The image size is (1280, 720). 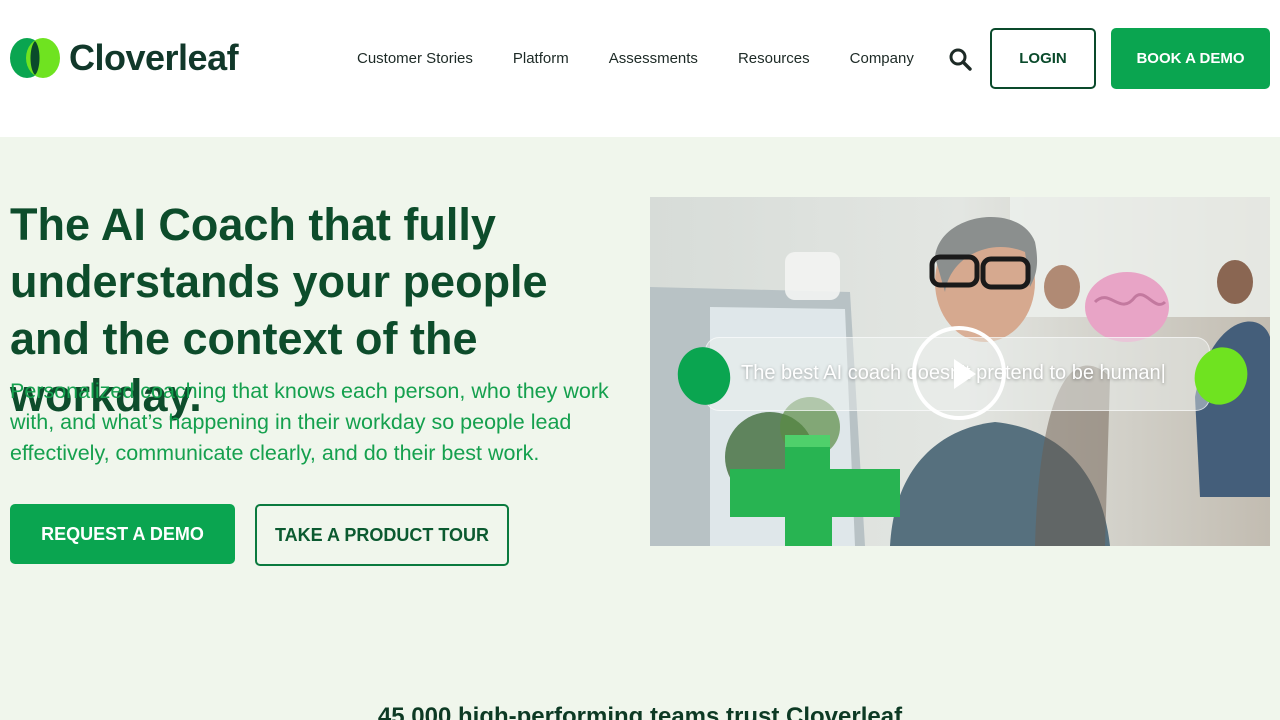 I want to click on request-demo-button: REQUEST A DEMO, so click(x=122, y=534).